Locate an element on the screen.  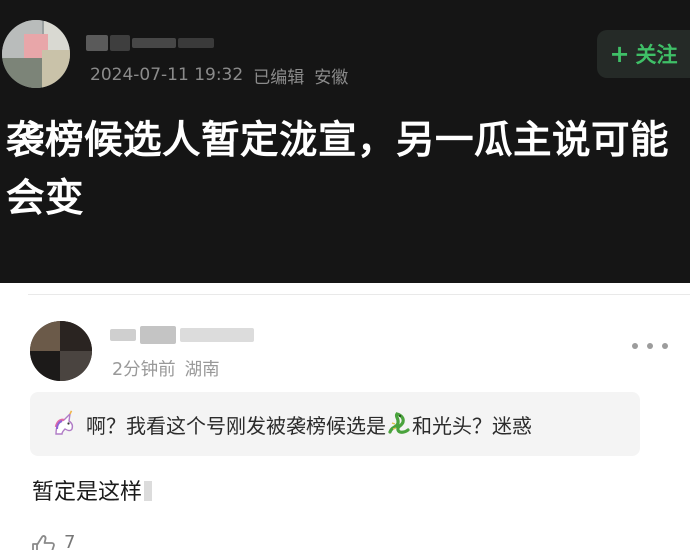
redaction-mark is located at coordinates (148, 491).